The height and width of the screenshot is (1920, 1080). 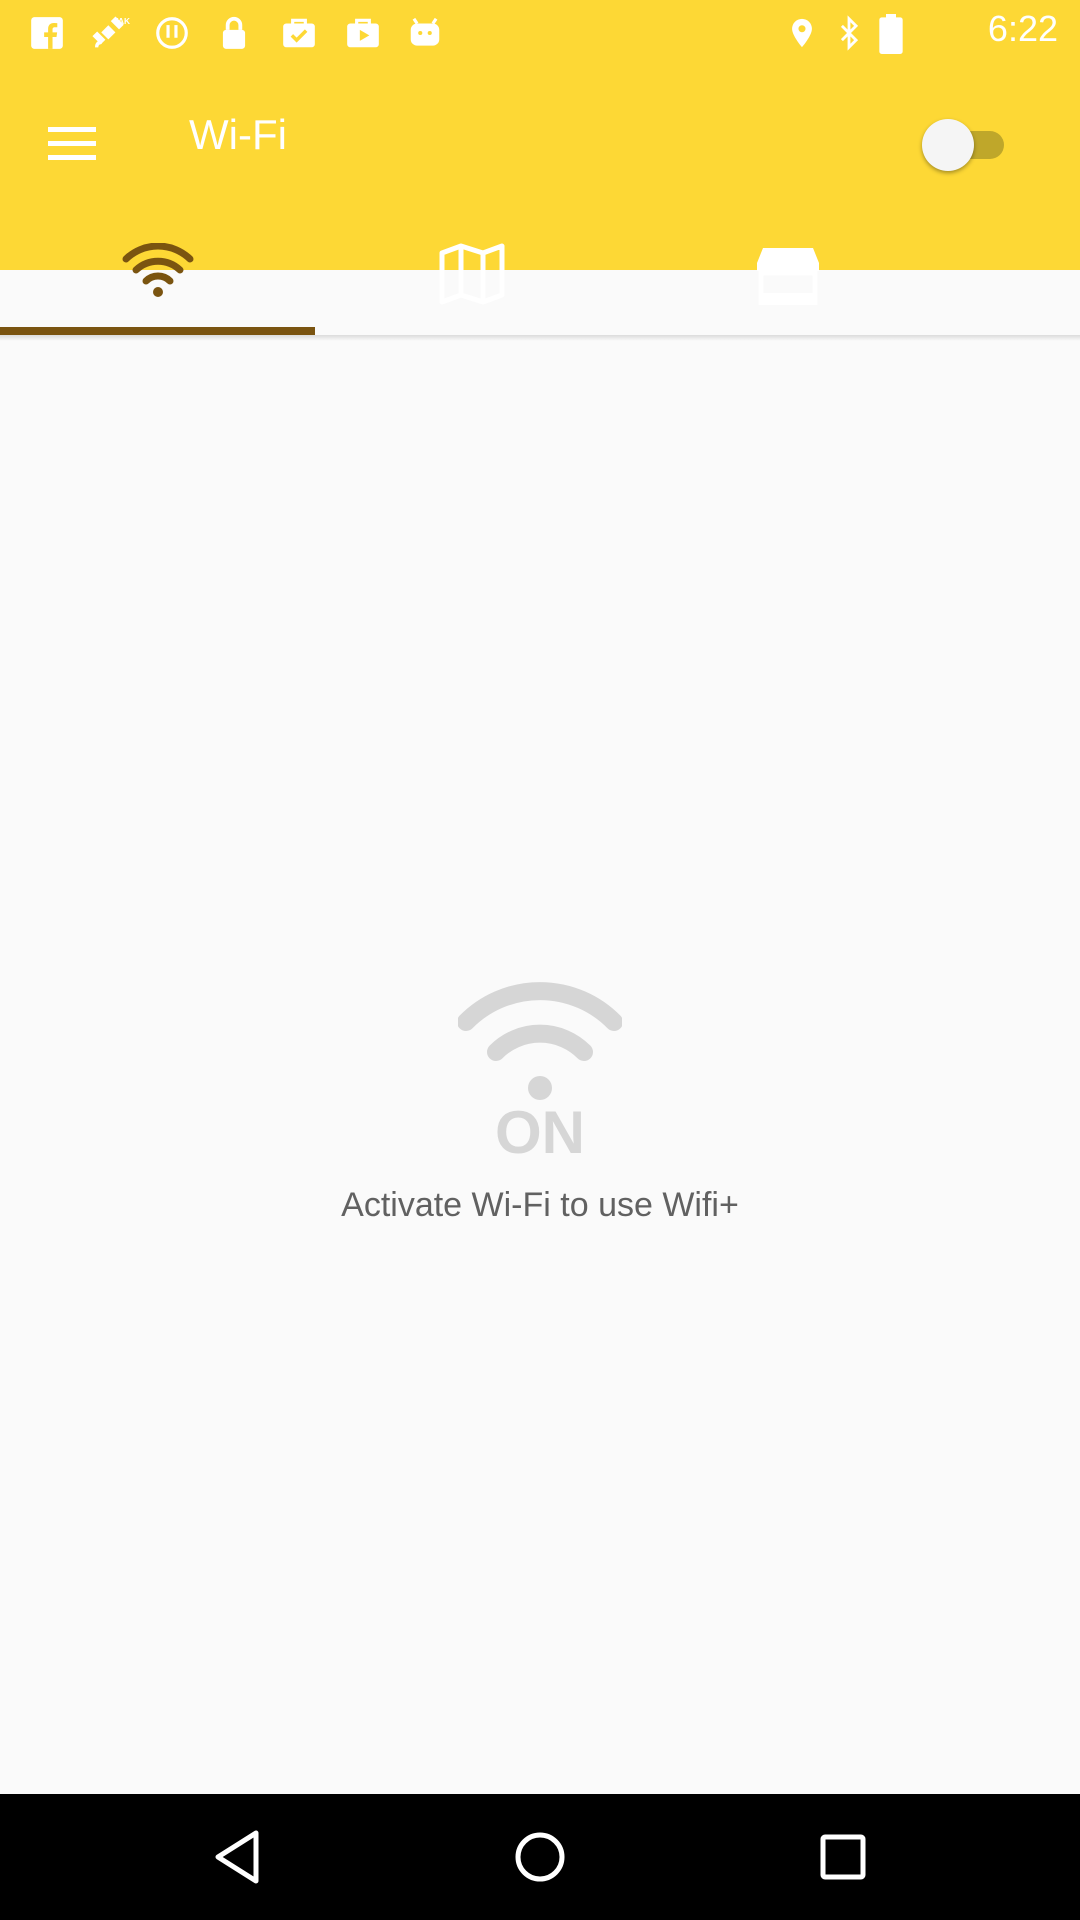 What do you see at coordinates (787, 239) in the screenshot?
I see `tab-store` at bounding box center [787, 239].